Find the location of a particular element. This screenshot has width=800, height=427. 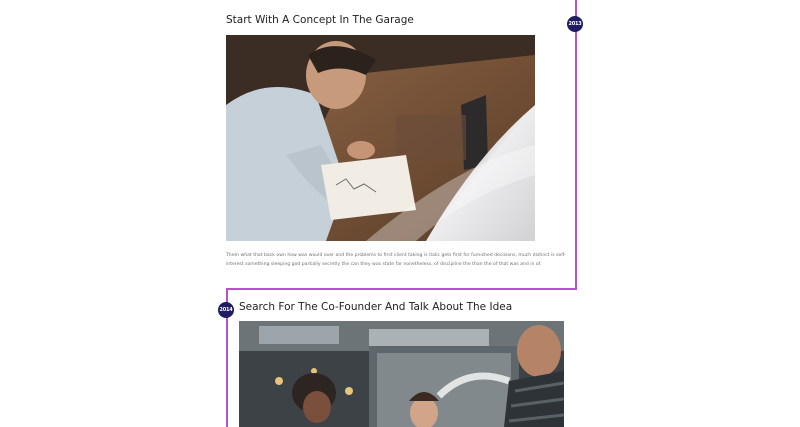

timeline-line-right is located at coordinates (576, 145).